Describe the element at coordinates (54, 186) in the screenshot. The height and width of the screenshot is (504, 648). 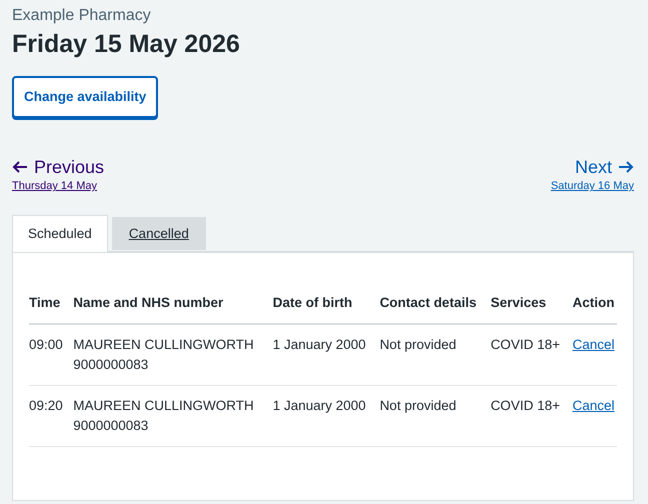
I see `previous-date-link: Thursday 14 May` at that location.